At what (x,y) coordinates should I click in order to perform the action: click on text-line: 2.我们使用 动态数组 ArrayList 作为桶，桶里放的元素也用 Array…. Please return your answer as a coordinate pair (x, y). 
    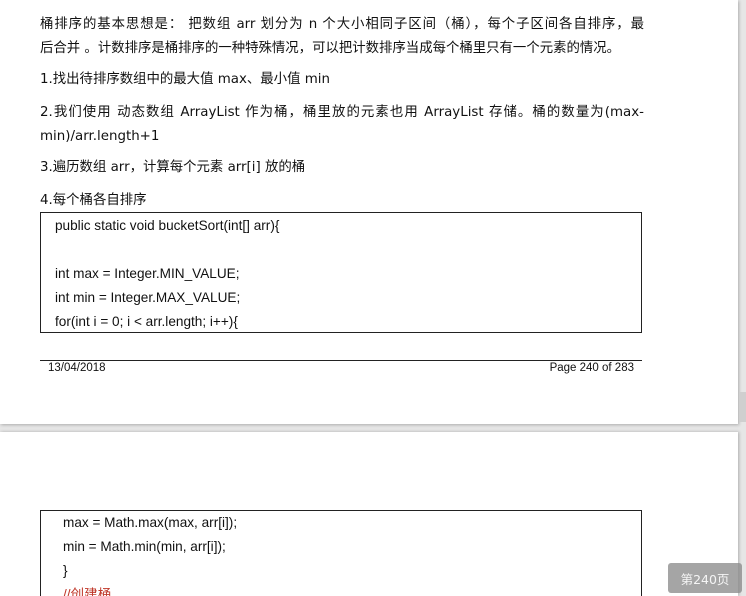
    Looking at the image, I should click on (342, 112).